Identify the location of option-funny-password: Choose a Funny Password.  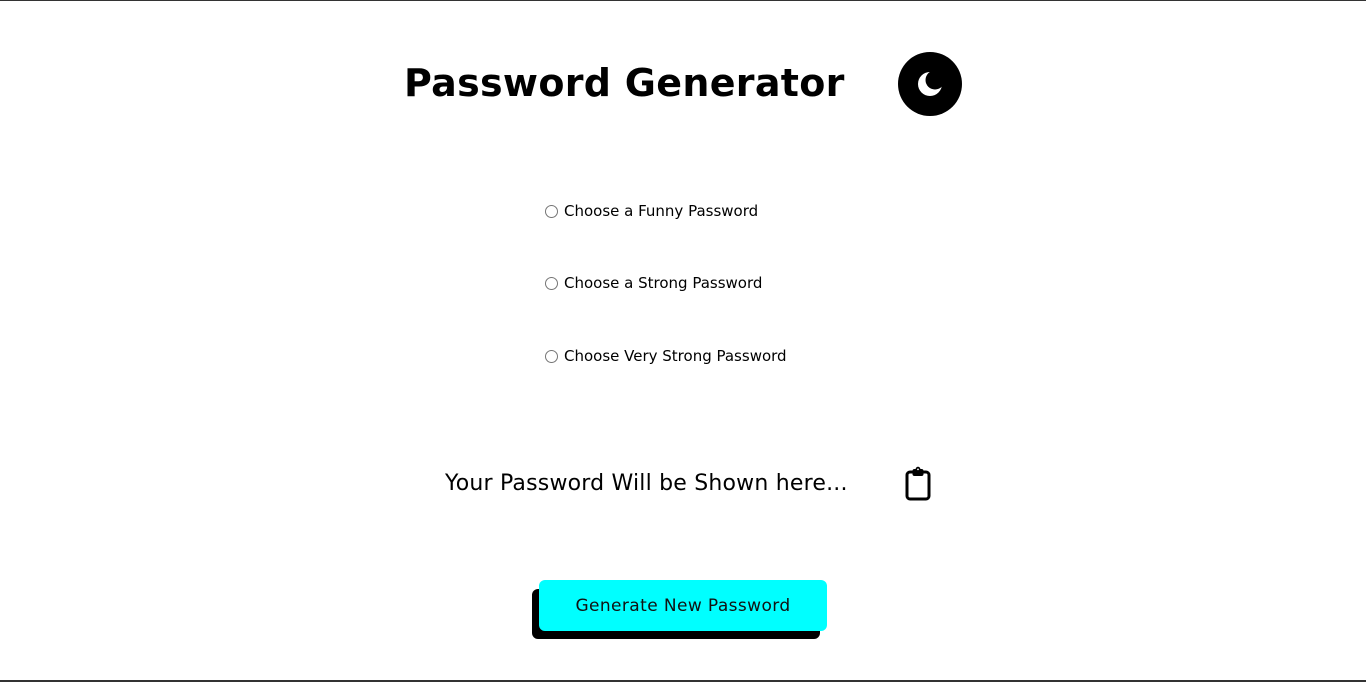
(651, 211).